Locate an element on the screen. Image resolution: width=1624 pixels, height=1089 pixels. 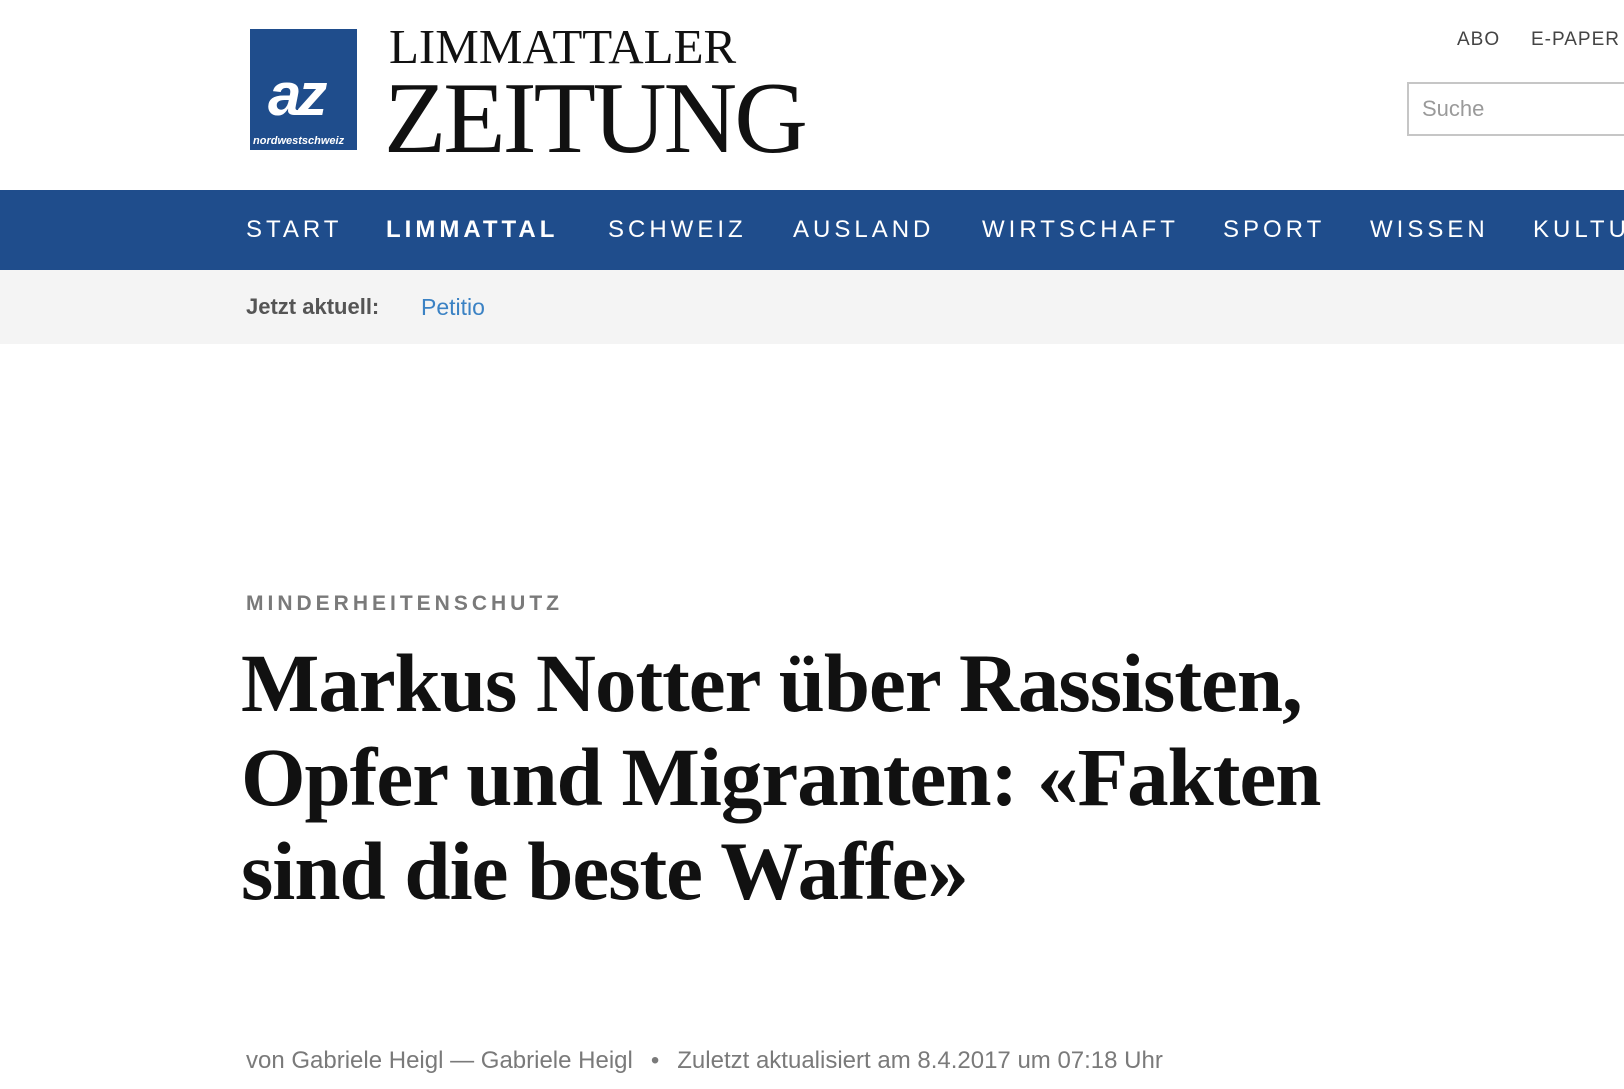
nav-item-wissen: WISSEN is located at coordinates (1429, 230).